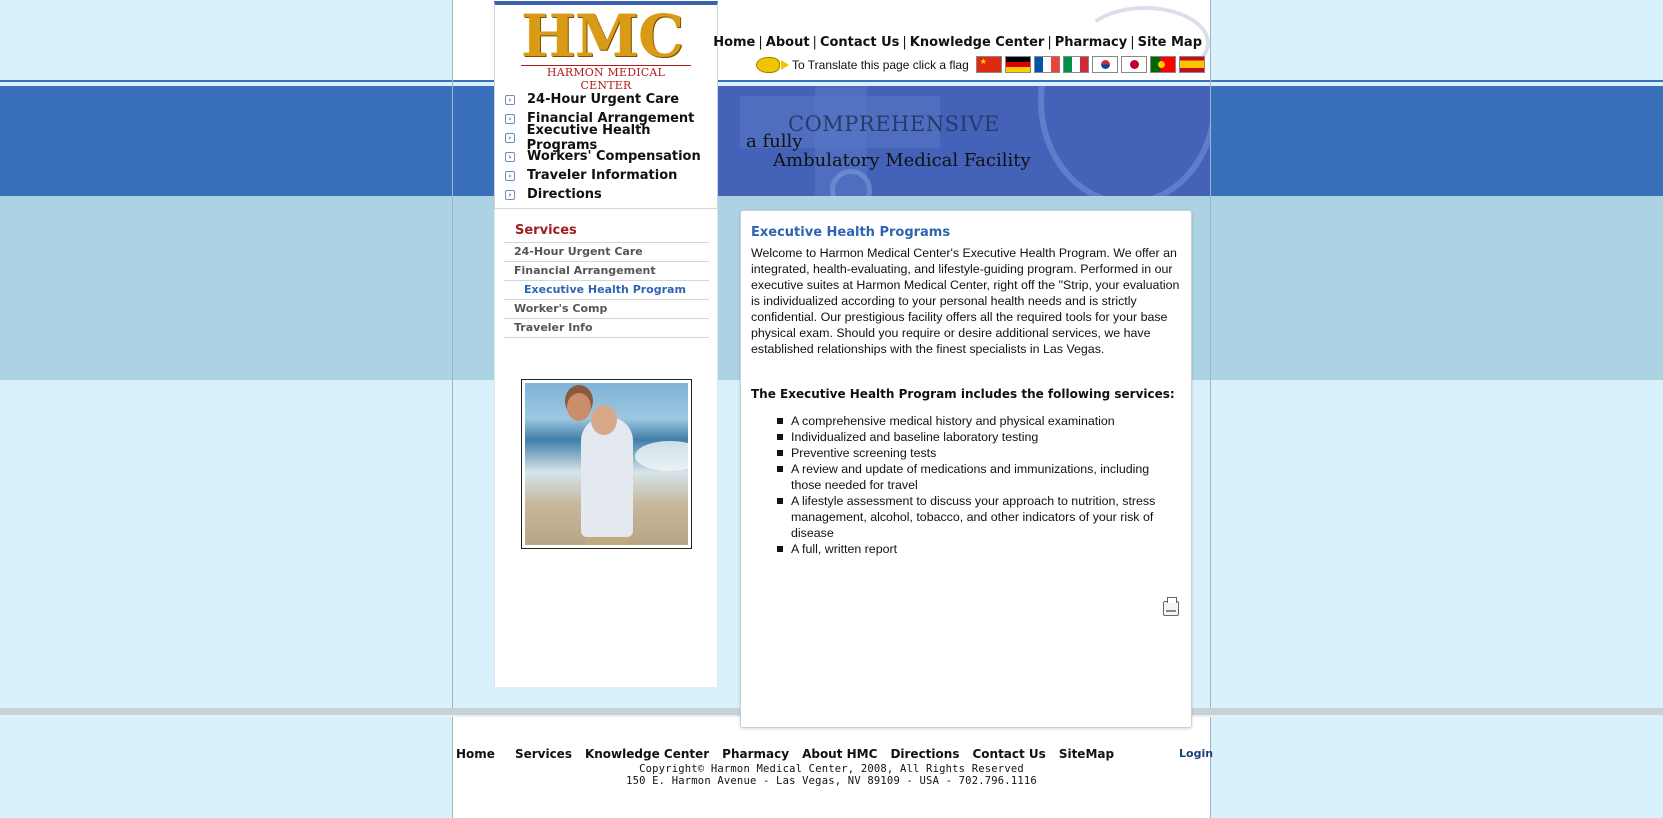 The height and width of the screenshot is (818, 1663). What do you see at coordinates (1196, 753) in the screenshot?
I see `login-link: Login` at bounding box center [1196, 753].